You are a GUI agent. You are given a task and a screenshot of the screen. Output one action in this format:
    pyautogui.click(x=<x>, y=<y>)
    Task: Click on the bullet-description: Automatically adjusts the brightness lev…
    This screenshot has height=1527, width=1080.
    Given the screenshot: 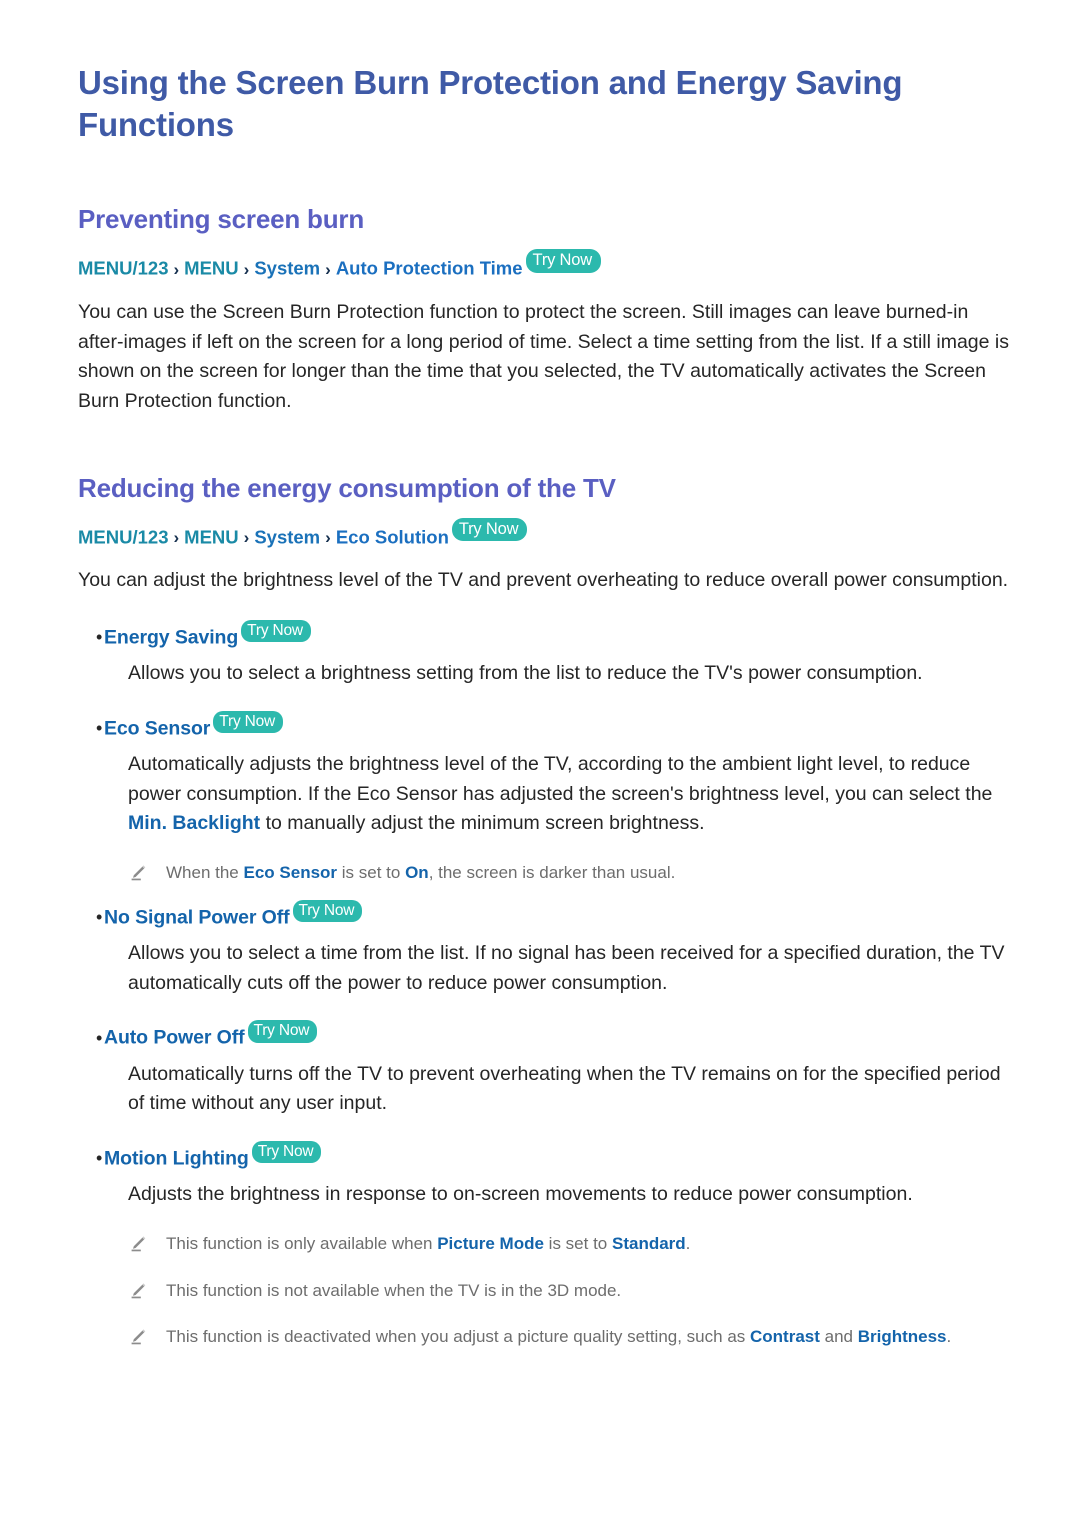 What is the action you would take?
    pyautogui.click(x=573, y=794)
    